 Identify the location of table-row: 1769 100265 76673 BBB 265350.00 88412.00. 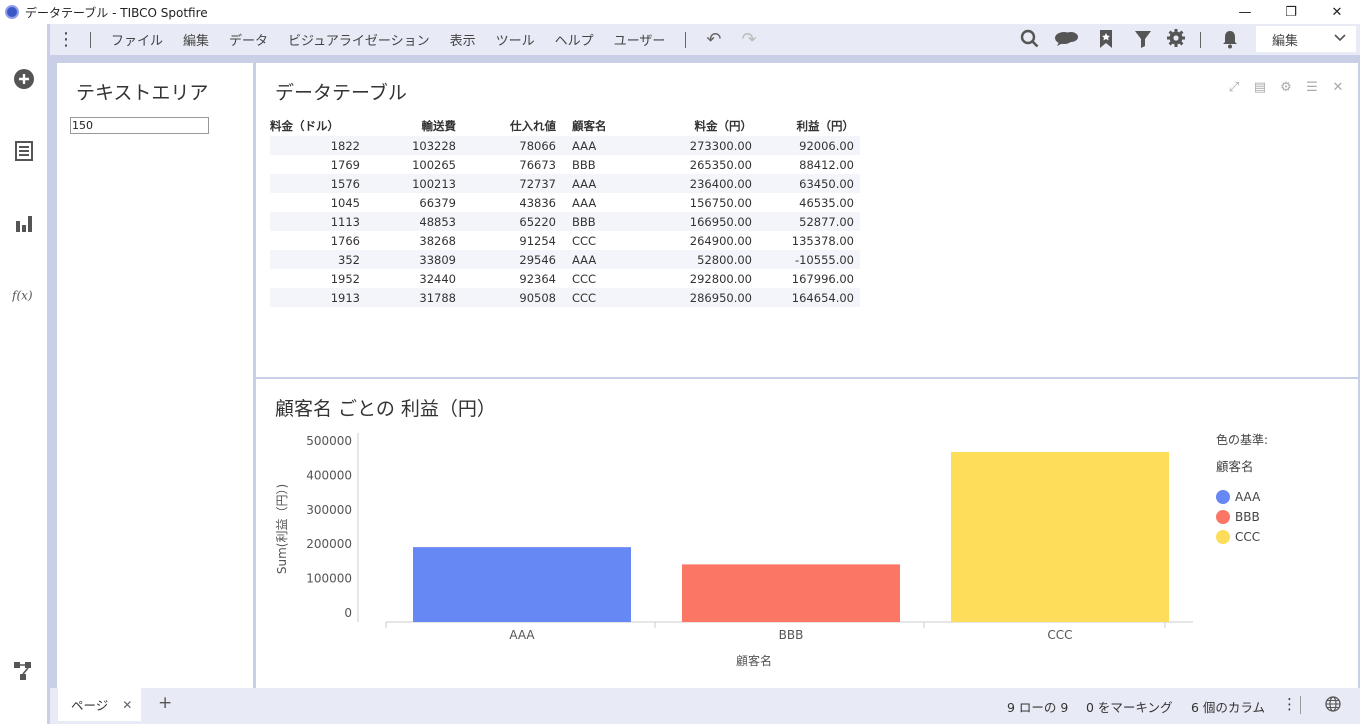
(565, 164).